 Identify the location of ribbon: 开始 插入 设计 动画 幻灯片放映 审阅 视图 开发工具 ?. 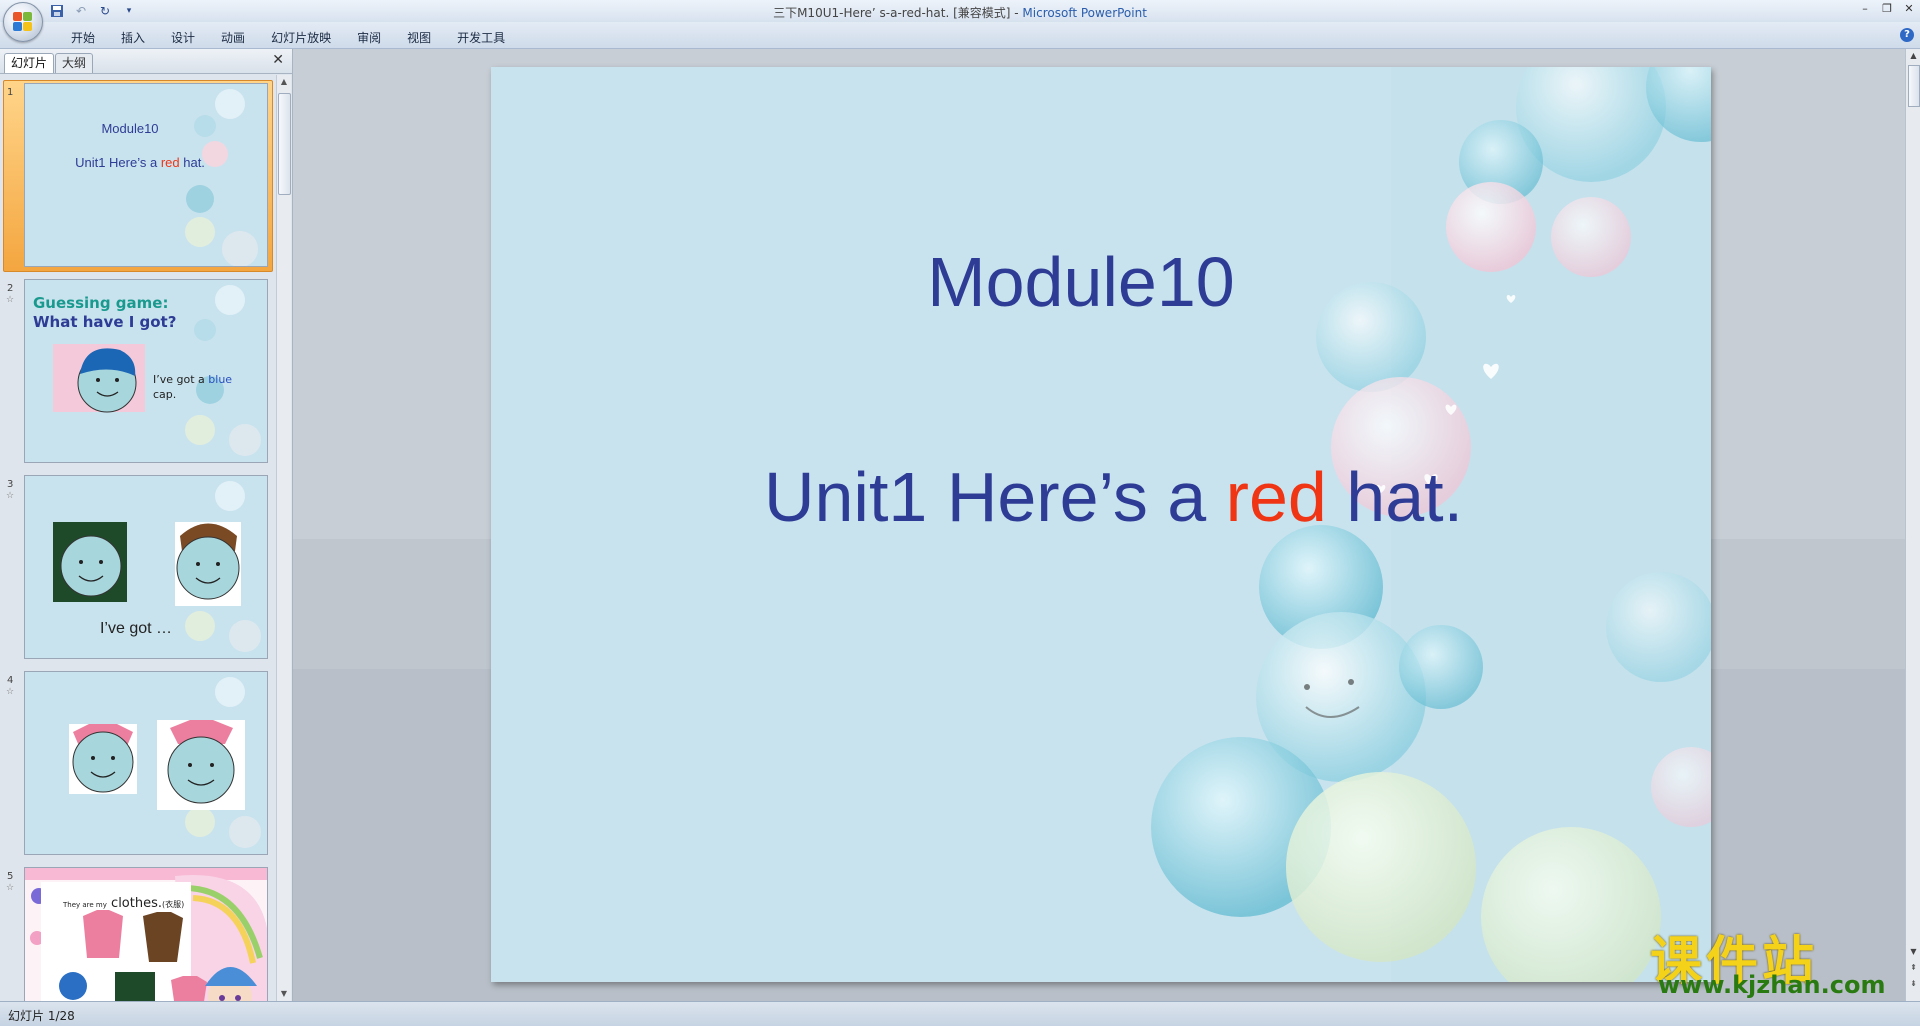
(960, 35).